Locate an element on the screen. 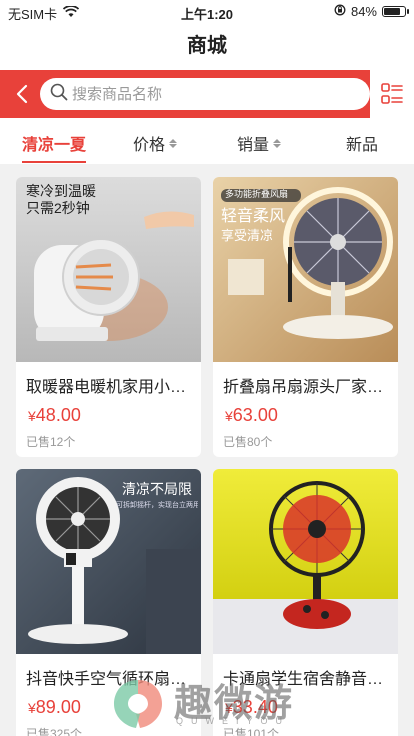 Image resolution: width=414 pixels, height=736 pixels. image-caption: 多功能折叠风扇 is located at coordinates (257, 194).